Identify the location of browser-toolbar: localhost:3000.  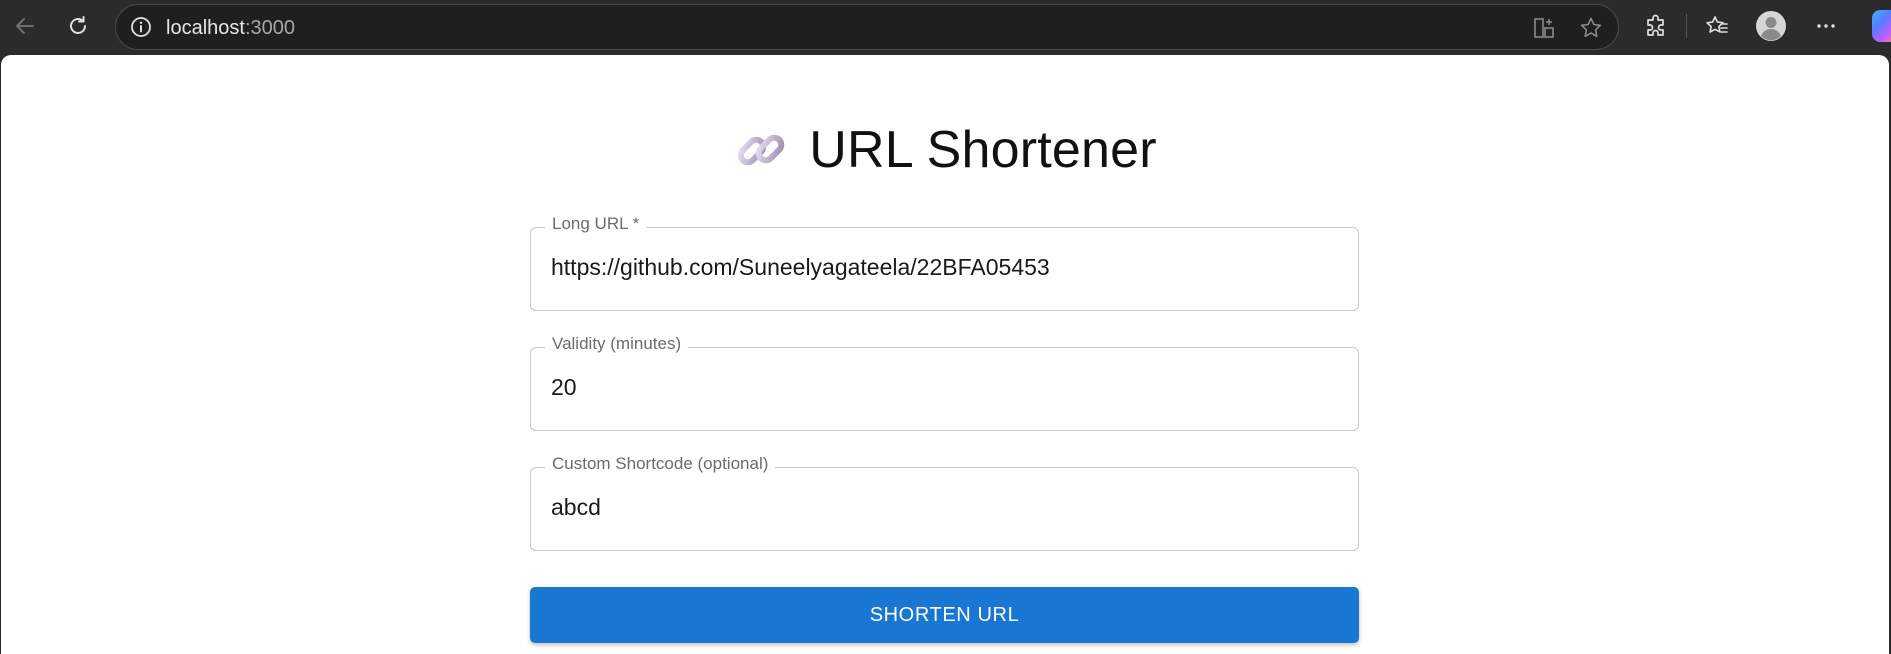
(945, 27).